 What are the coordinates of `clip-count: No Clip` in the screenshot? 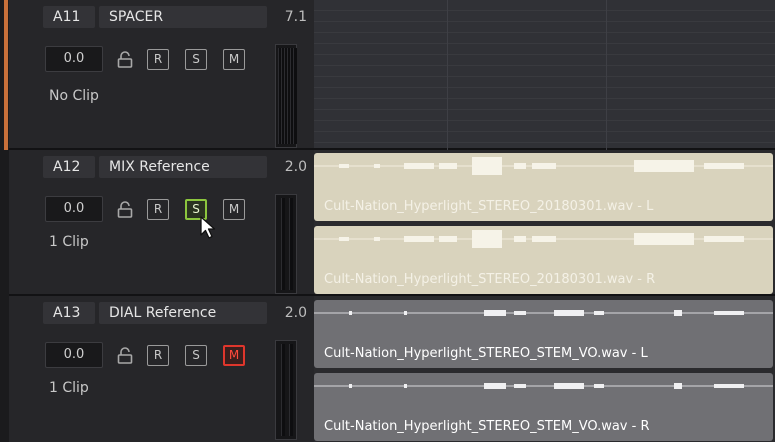 It's located at (74, 96).